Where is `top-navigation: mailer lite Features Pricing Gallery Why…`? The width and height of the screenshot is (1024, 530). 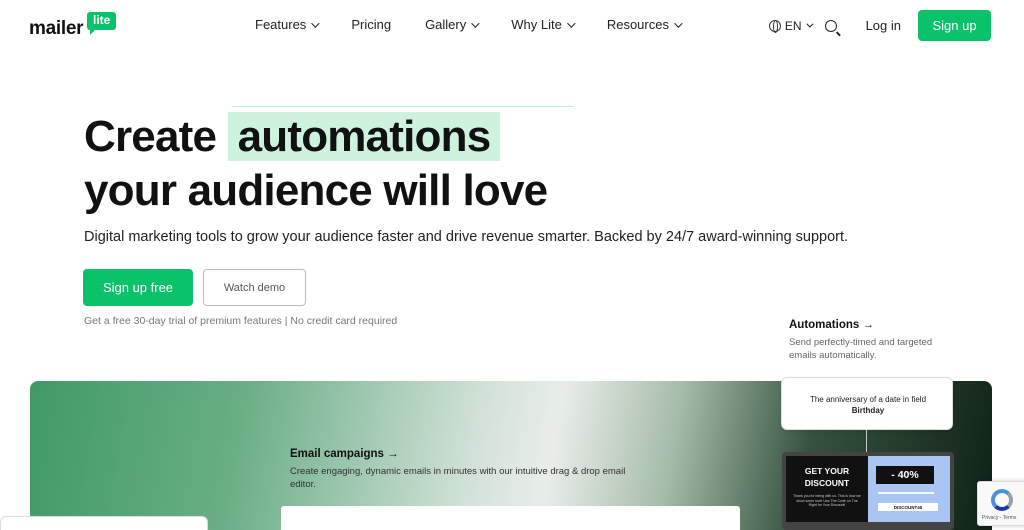
top-navigation: mailer lite Features Pricing Gallery Why… is located at coordinates (512, 26).